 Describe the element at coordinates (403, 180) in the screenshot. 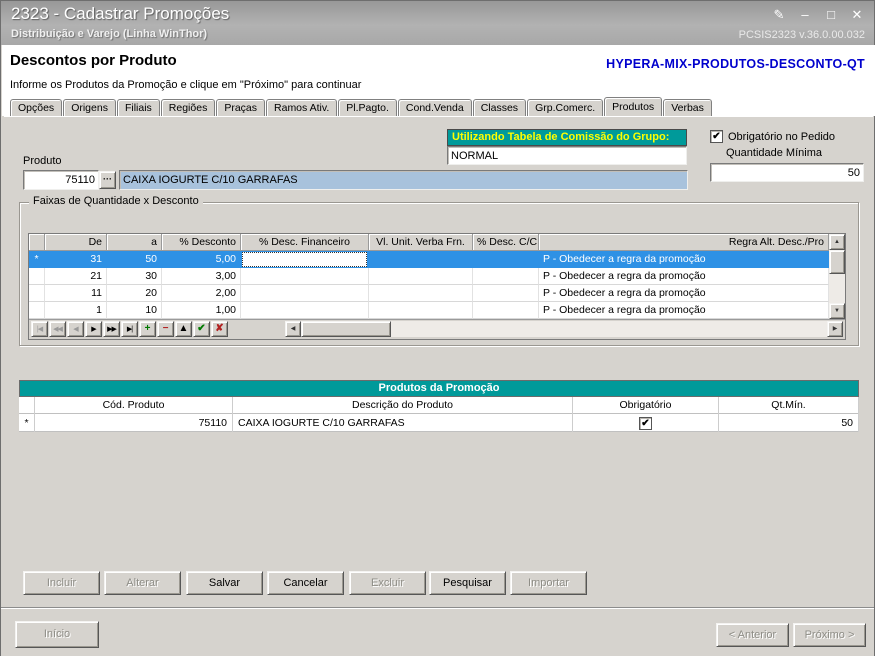

I see `product-description-field` at that location.